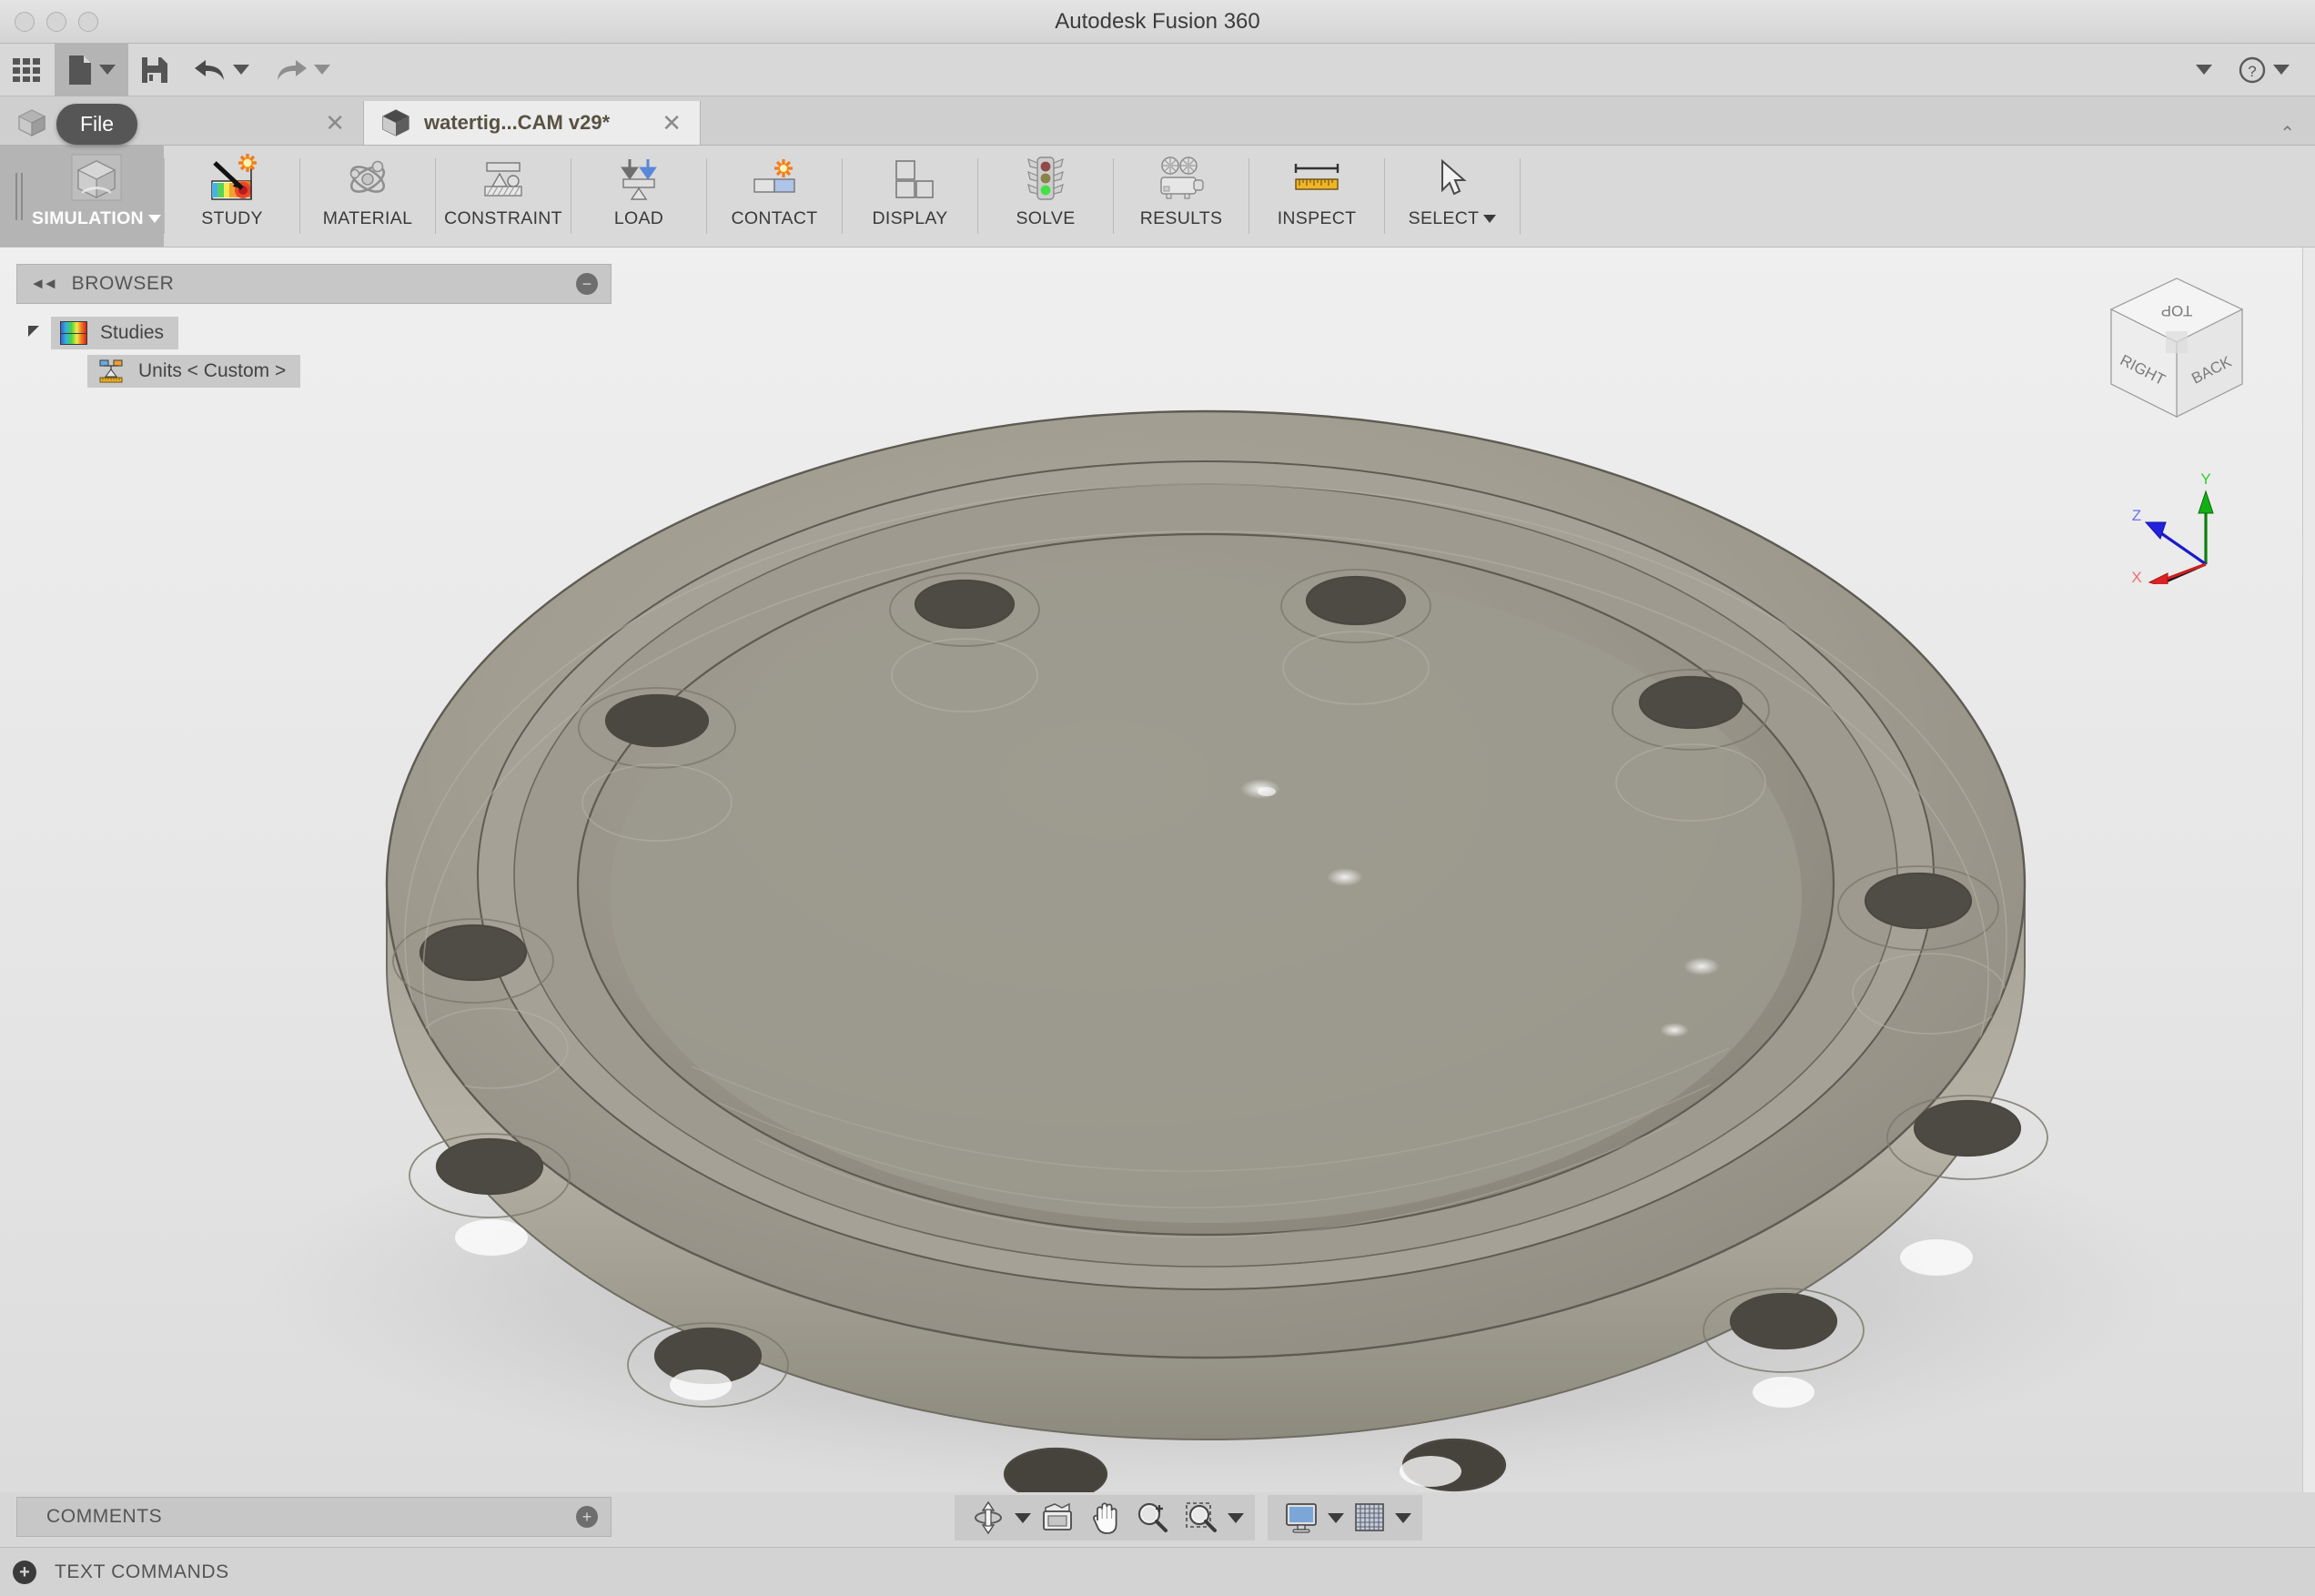  Describe the element at coordinates (2177, 361) in the screenshot. I see `view-cube: TOP RIGHT BACK` at that location.